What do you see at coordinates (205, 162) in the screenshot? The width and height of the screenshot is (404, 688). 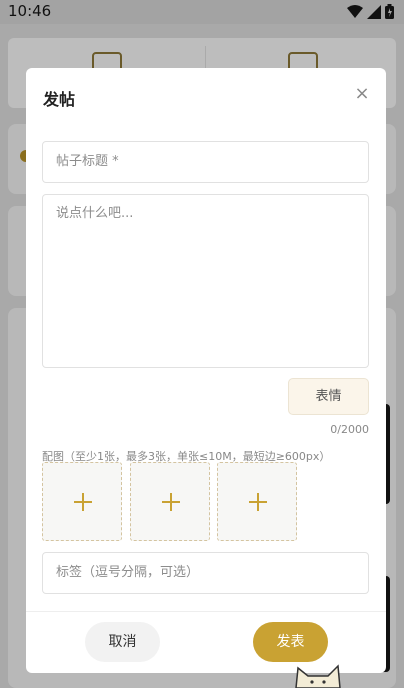 I see `post-title-input: 帖子标题 *` at bounding box center [205, 162].